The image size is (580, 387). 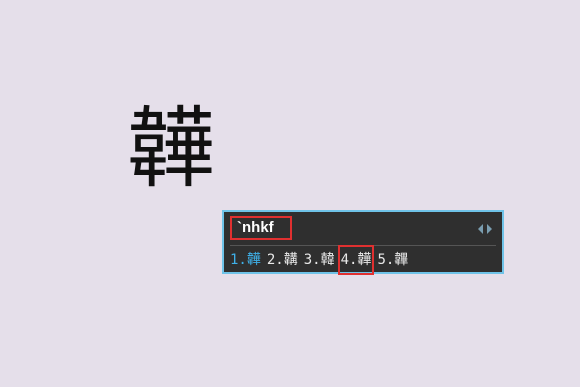 What do you see at coordinates (363, 228) in the screenshot?
I see `ime-composition-bar: `nhkf` at bounding box center [363, 228].